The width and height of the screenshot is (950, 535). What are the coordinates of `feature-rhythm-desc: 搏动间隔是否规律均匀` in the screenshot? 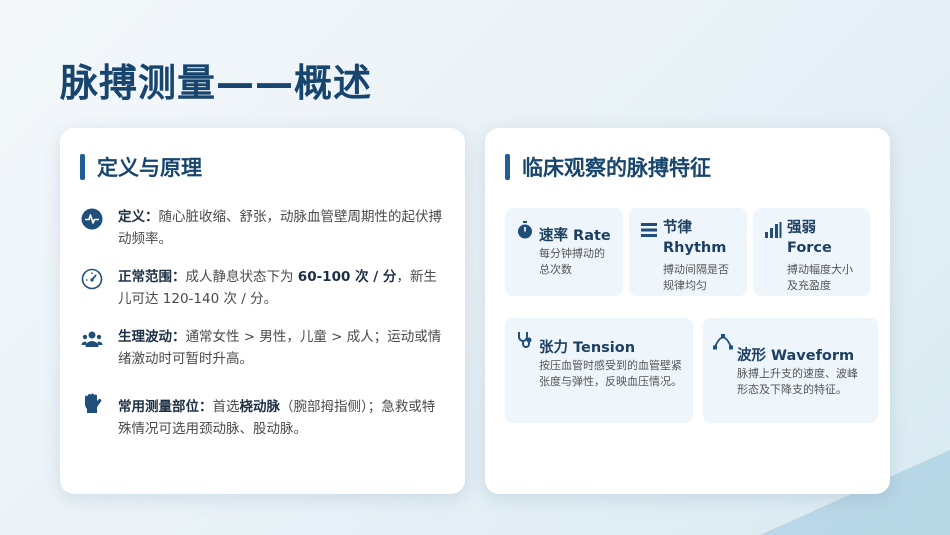 It's located at (696, 277).